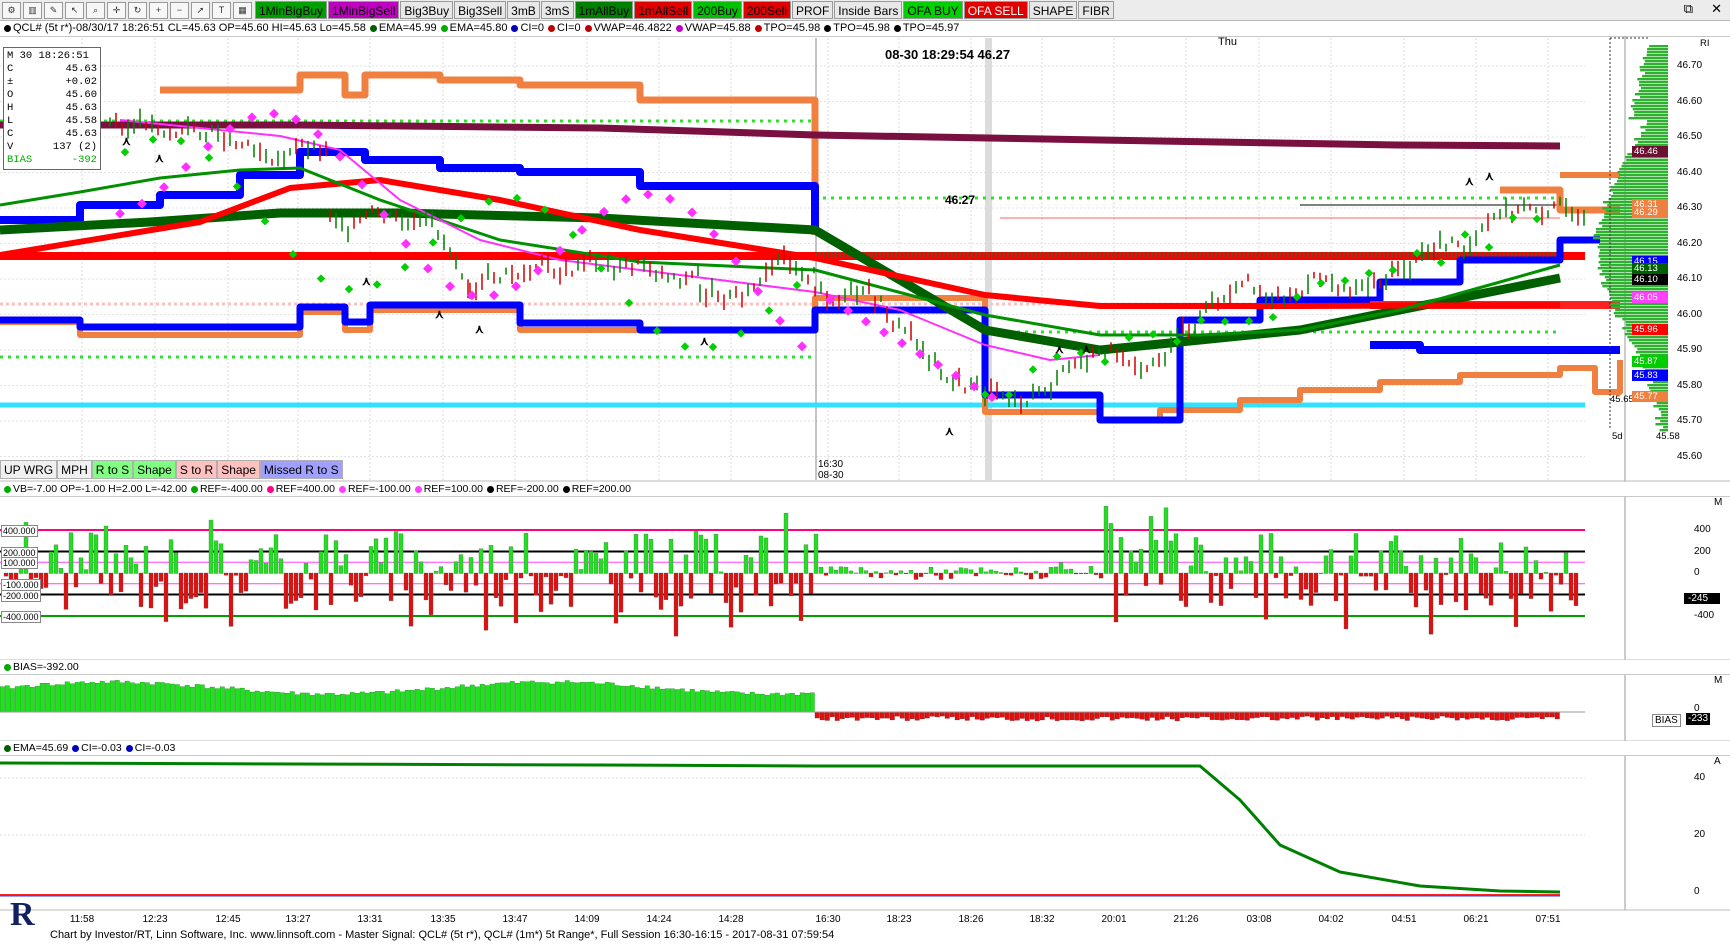 Image resolution: width=1730 pixels, height=944 pixels. Describe the element at coordinates (46, 667) in the screenshot. I see `bias-values: BIAS=-392.00` at that location.